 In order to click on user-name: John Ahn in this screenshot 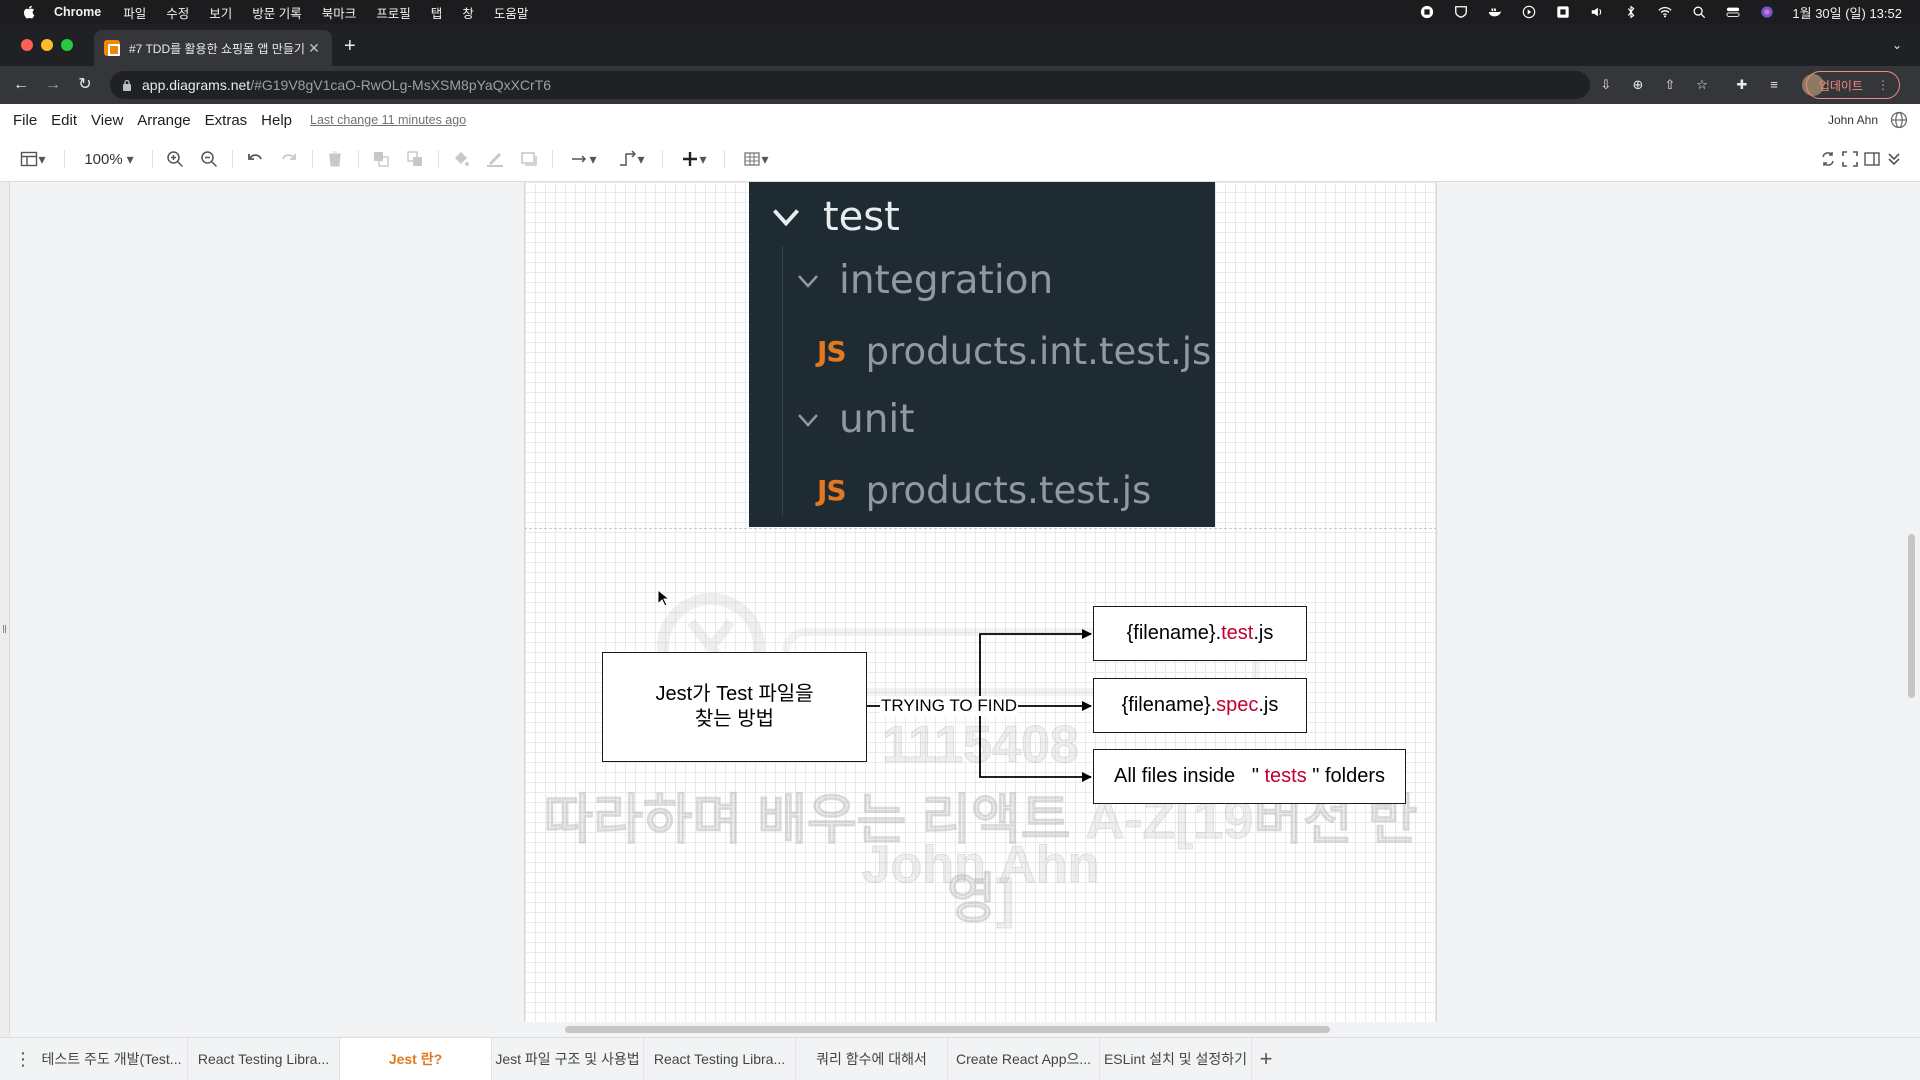, I will do `click(1853, 120)`.